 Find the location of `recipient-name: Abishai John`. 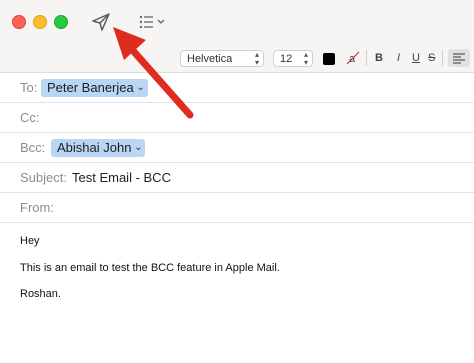

recipient-name: Abishai John is located at coordinates (94, 147).